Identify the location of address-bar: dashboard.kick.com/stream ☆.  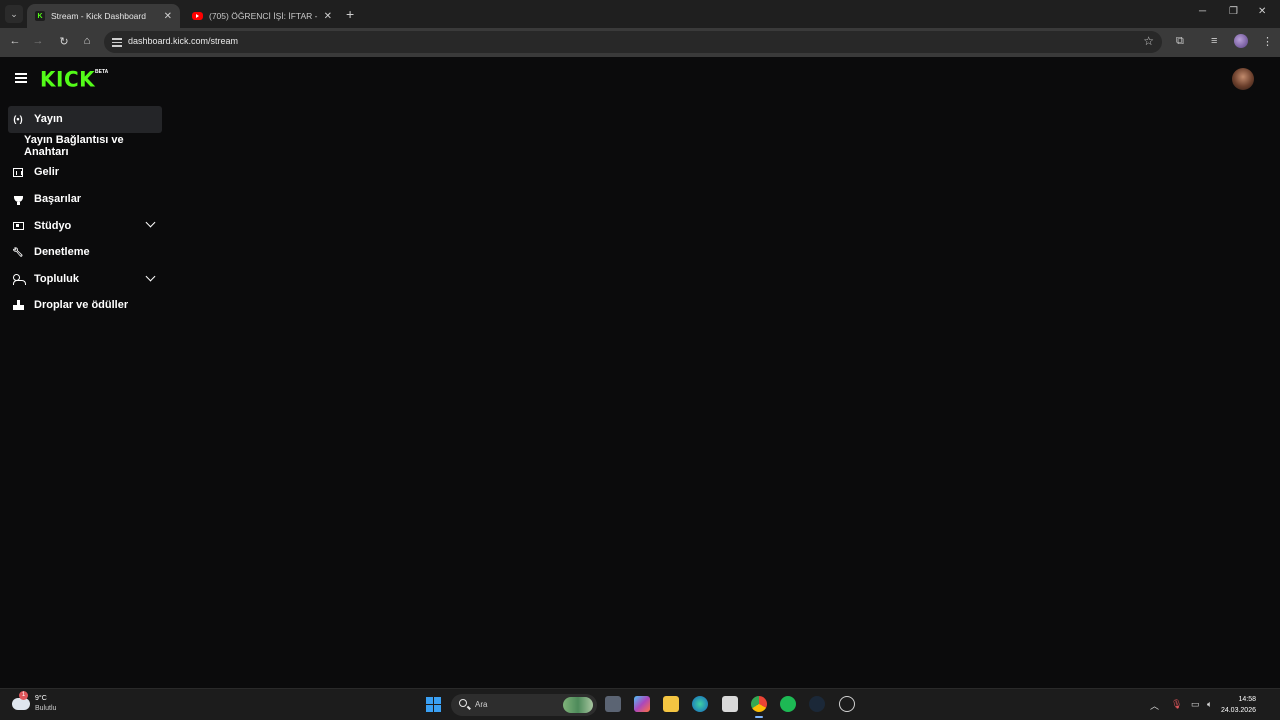
(633, 42).